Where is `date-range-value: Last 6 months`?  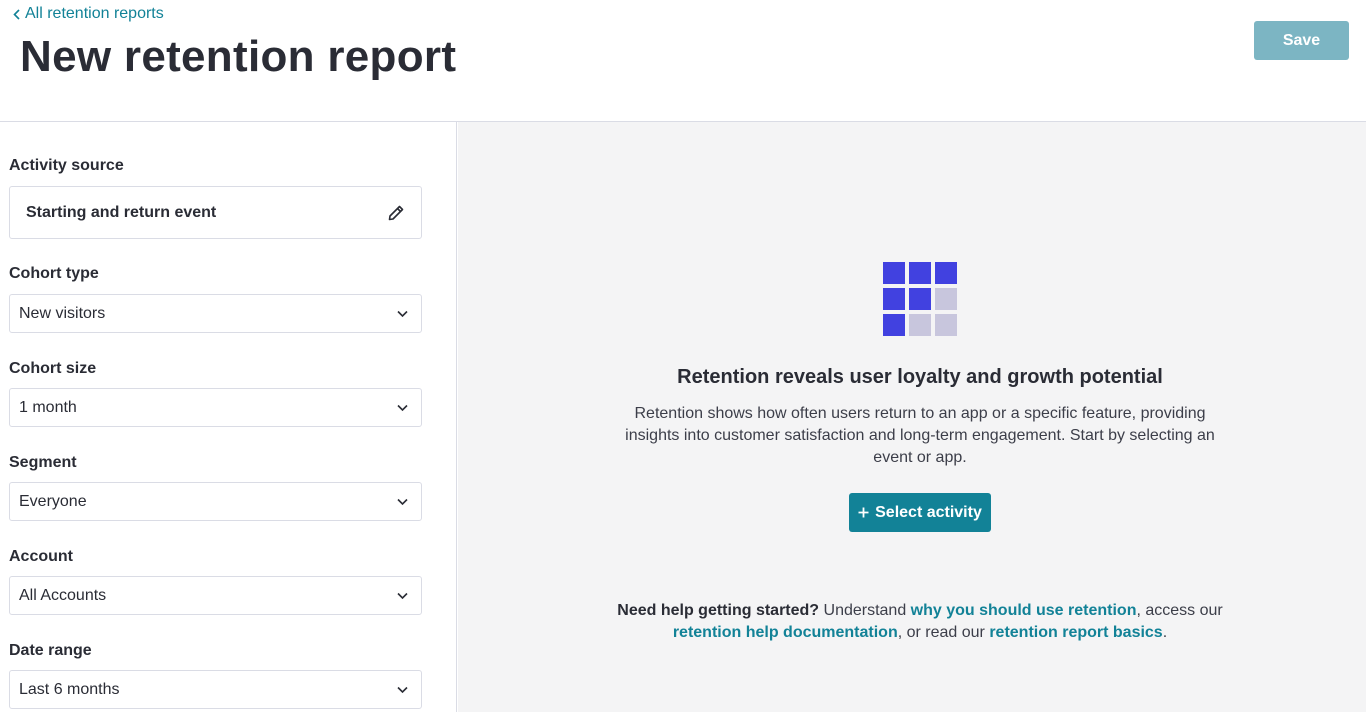
date-range-value: Last 6 months is located at coordinates (69, 689).